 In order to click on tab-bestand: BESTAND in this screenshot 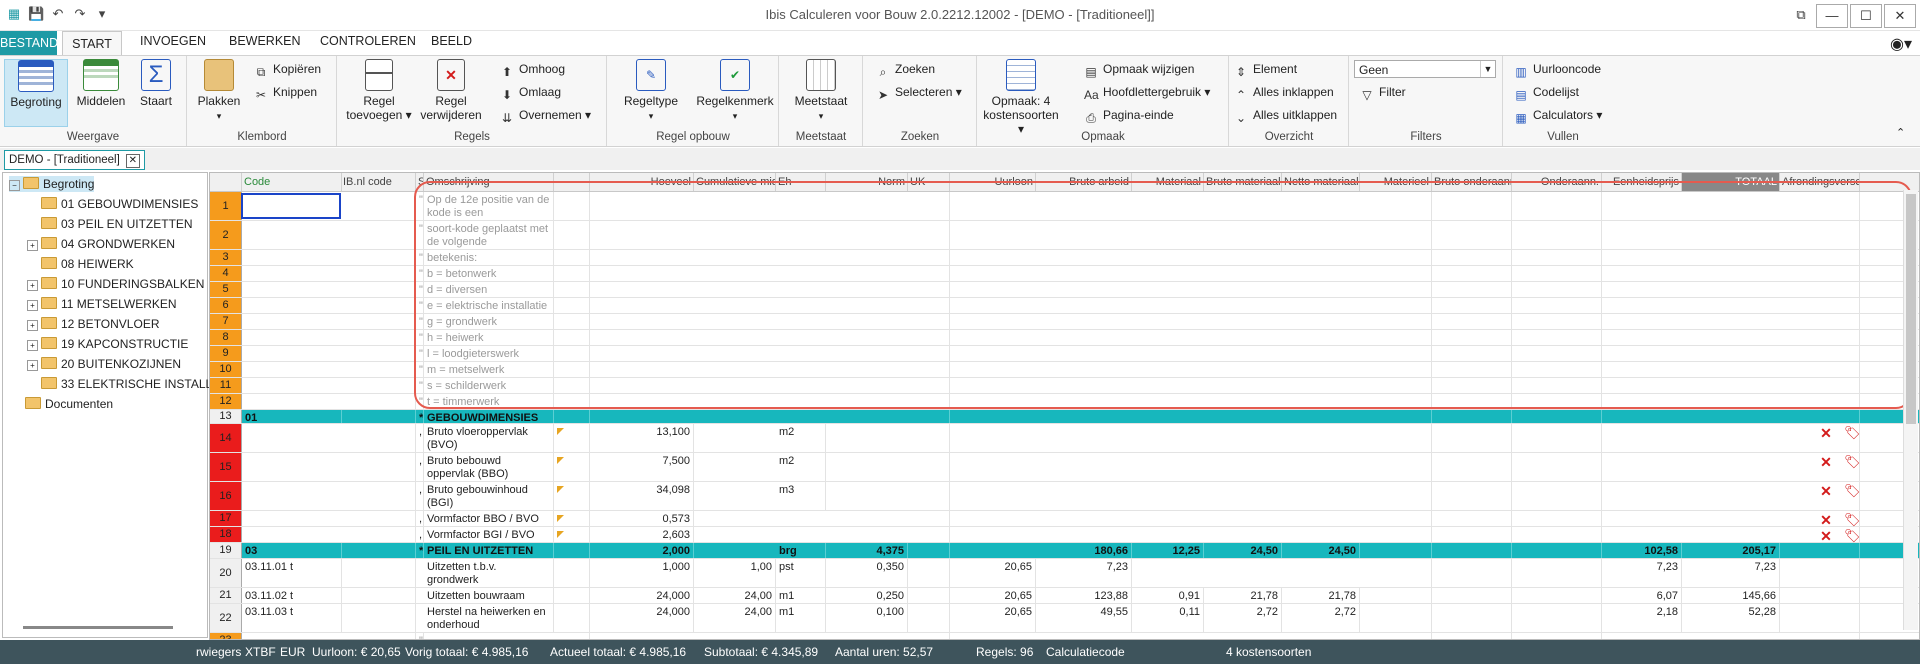, I will do `click(29, 43)`.